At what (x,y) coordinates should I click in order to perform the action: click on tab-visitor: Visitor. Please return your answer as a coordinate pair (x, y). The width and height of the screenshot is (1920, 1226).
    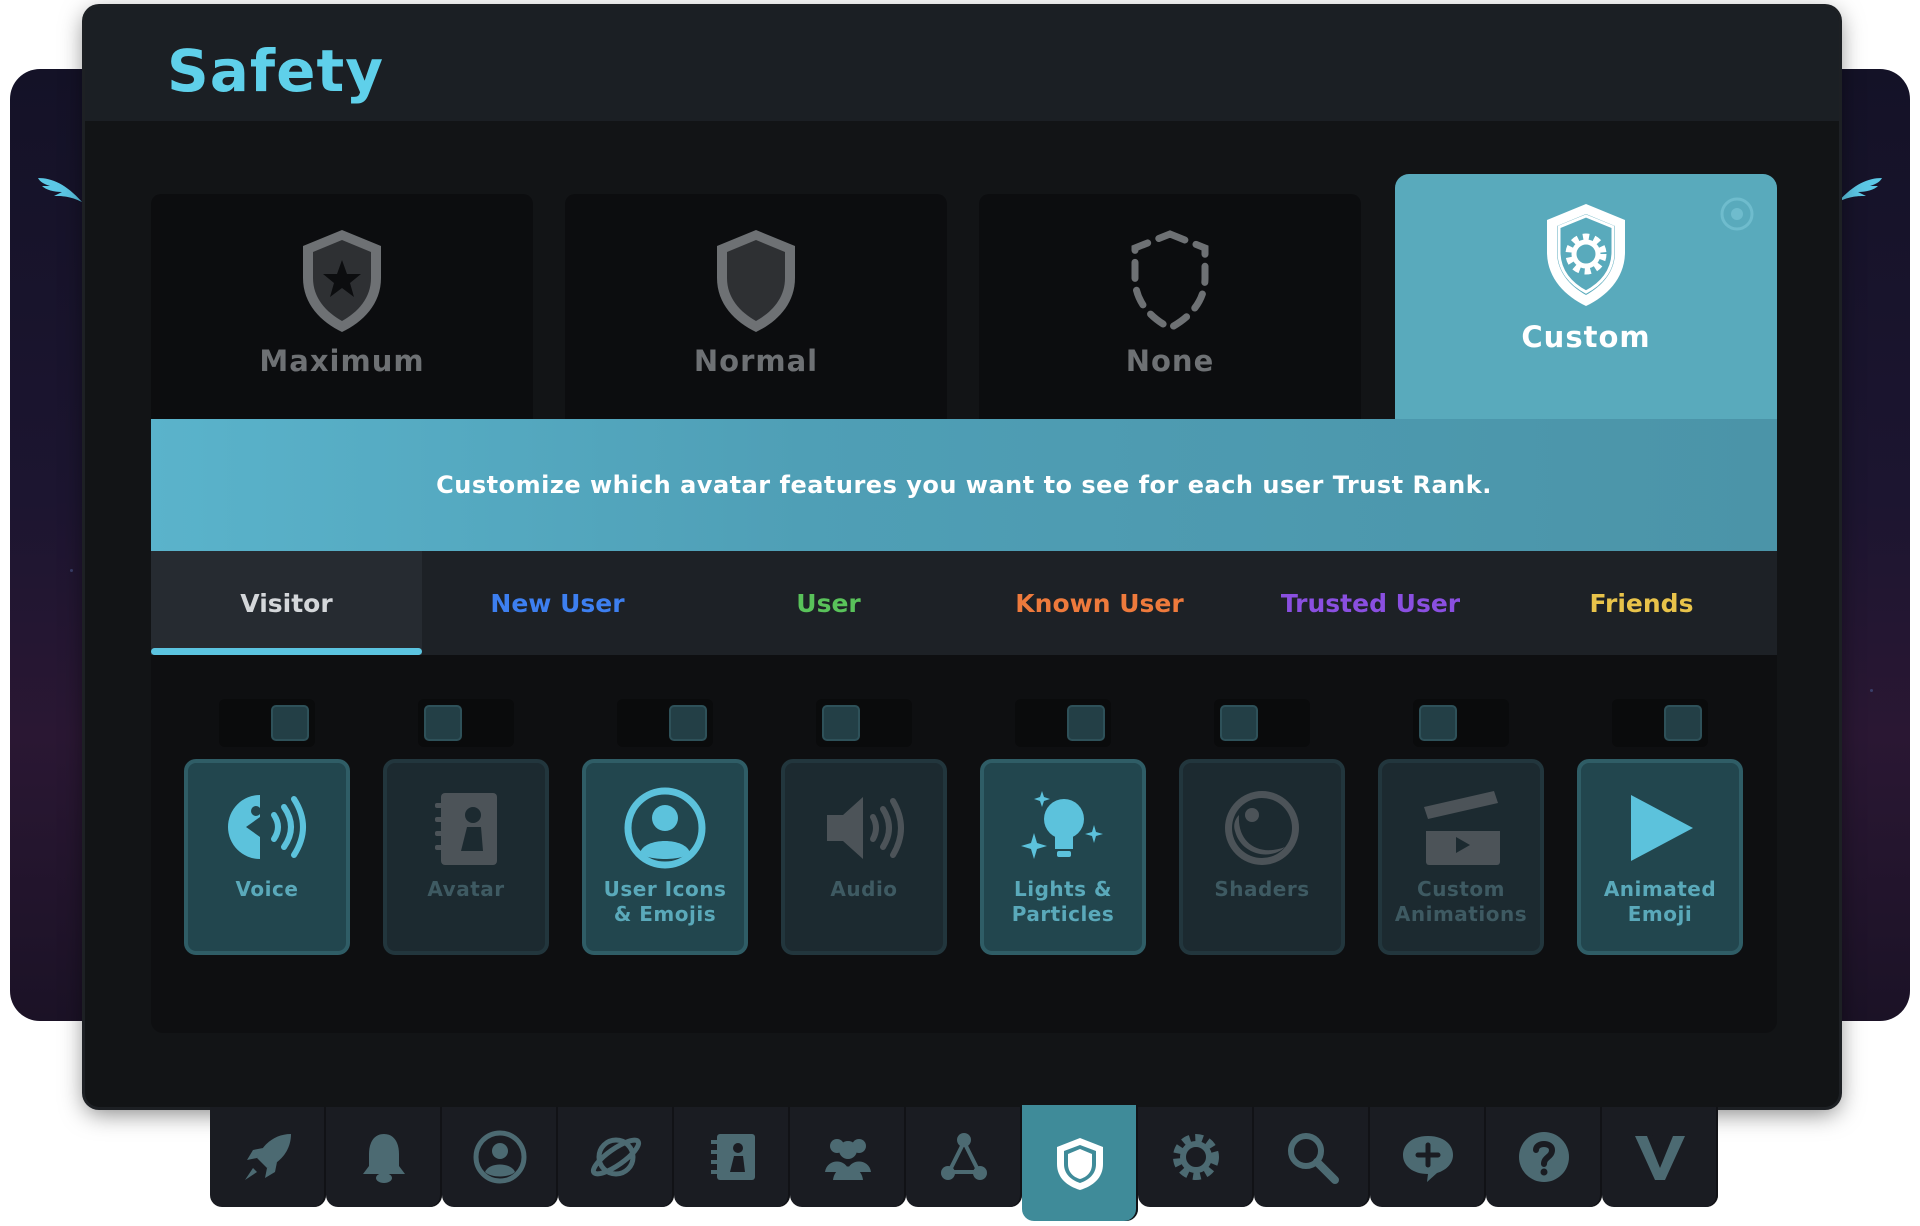
    Looking at the image, I should click on (286, 603).